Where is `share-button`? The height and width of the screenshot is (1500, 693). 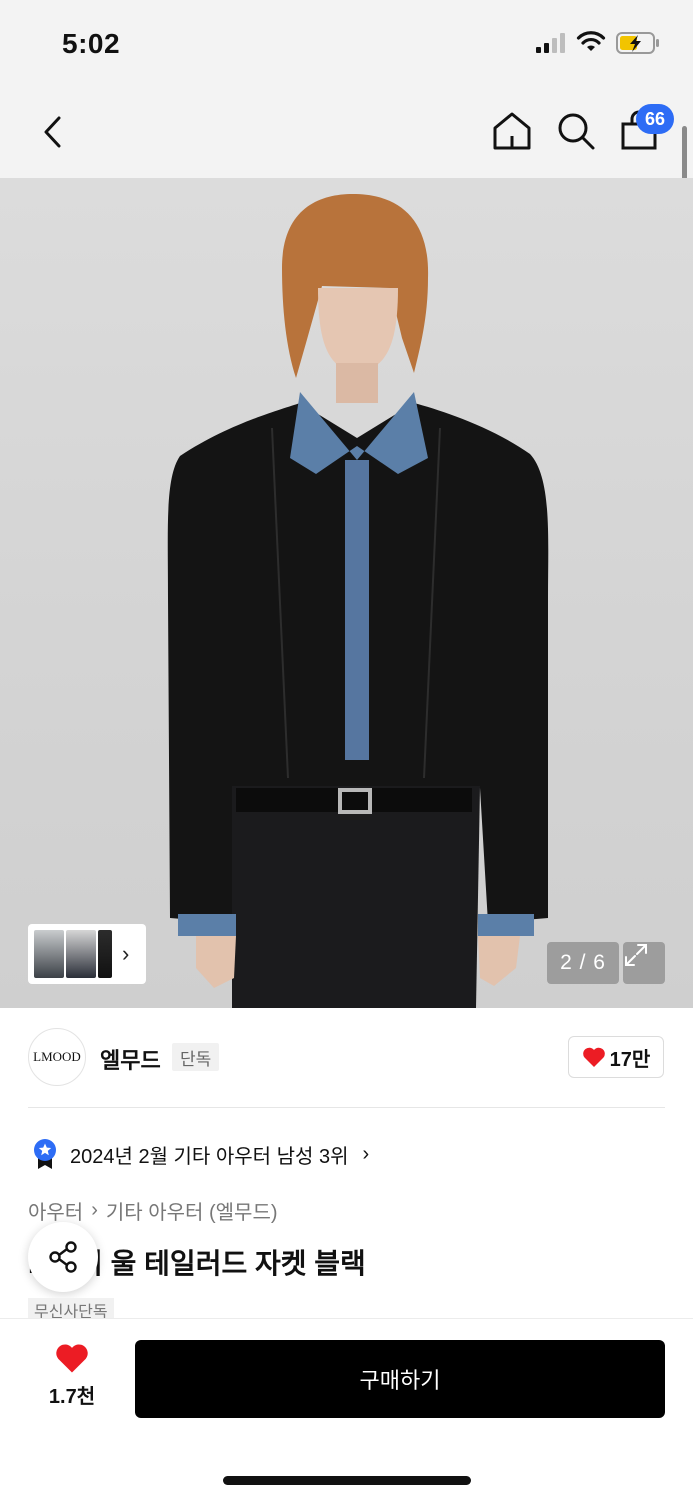 share-button is located at coordinates (63, 1257).